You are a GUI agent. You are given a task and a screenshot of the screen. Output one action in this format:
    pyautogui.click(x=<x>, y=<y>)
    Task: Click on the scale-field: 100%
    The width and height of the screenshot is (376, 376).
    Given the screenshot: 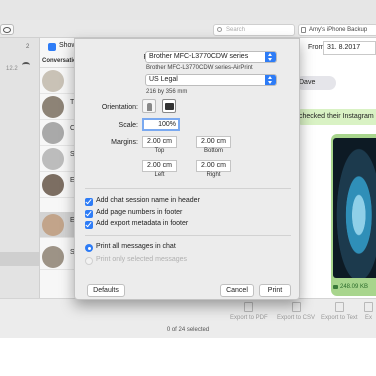 What is the action you would take?
    pyautogui.click(x=161, y=124)
    